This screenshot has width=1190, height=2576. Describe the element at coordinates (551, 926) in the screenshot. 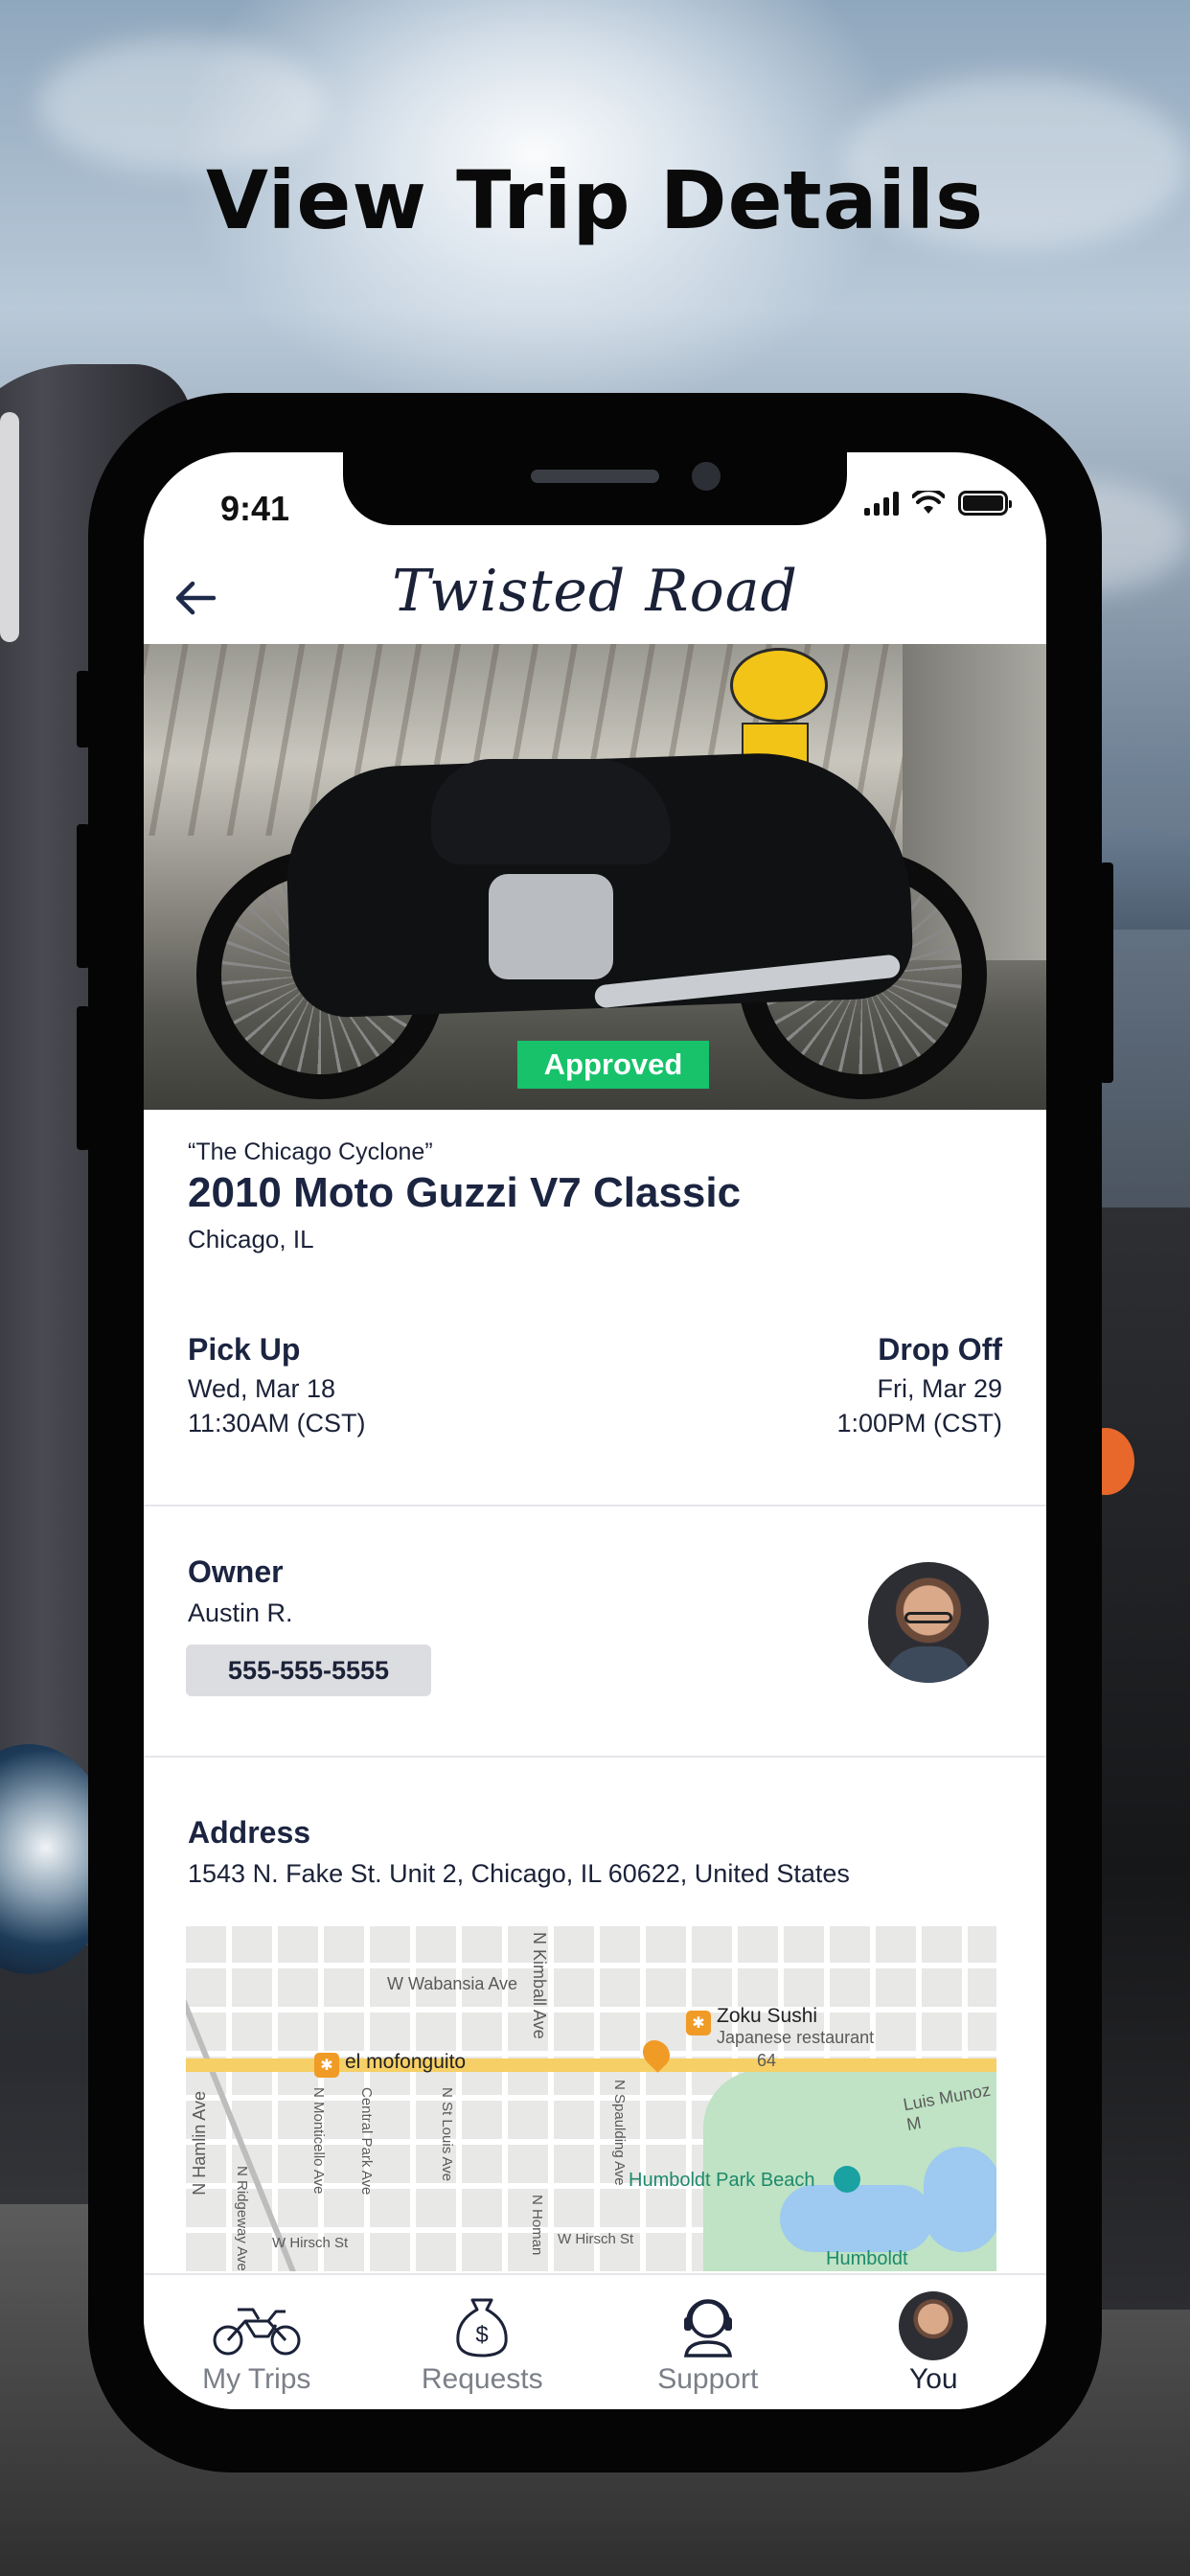

I see `engine` at that location.